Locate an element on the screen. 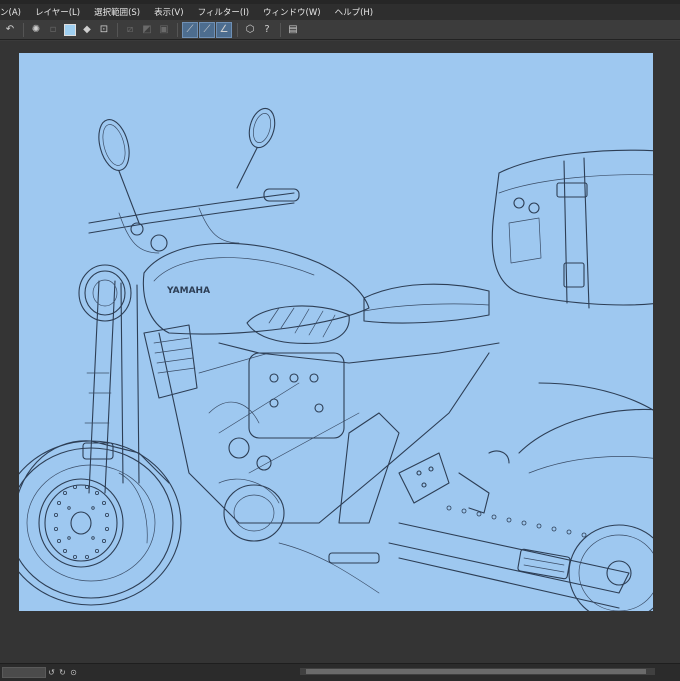 This screenshot has width=680, height=681. layer-color-swatch is located at coordinates (70, 30).